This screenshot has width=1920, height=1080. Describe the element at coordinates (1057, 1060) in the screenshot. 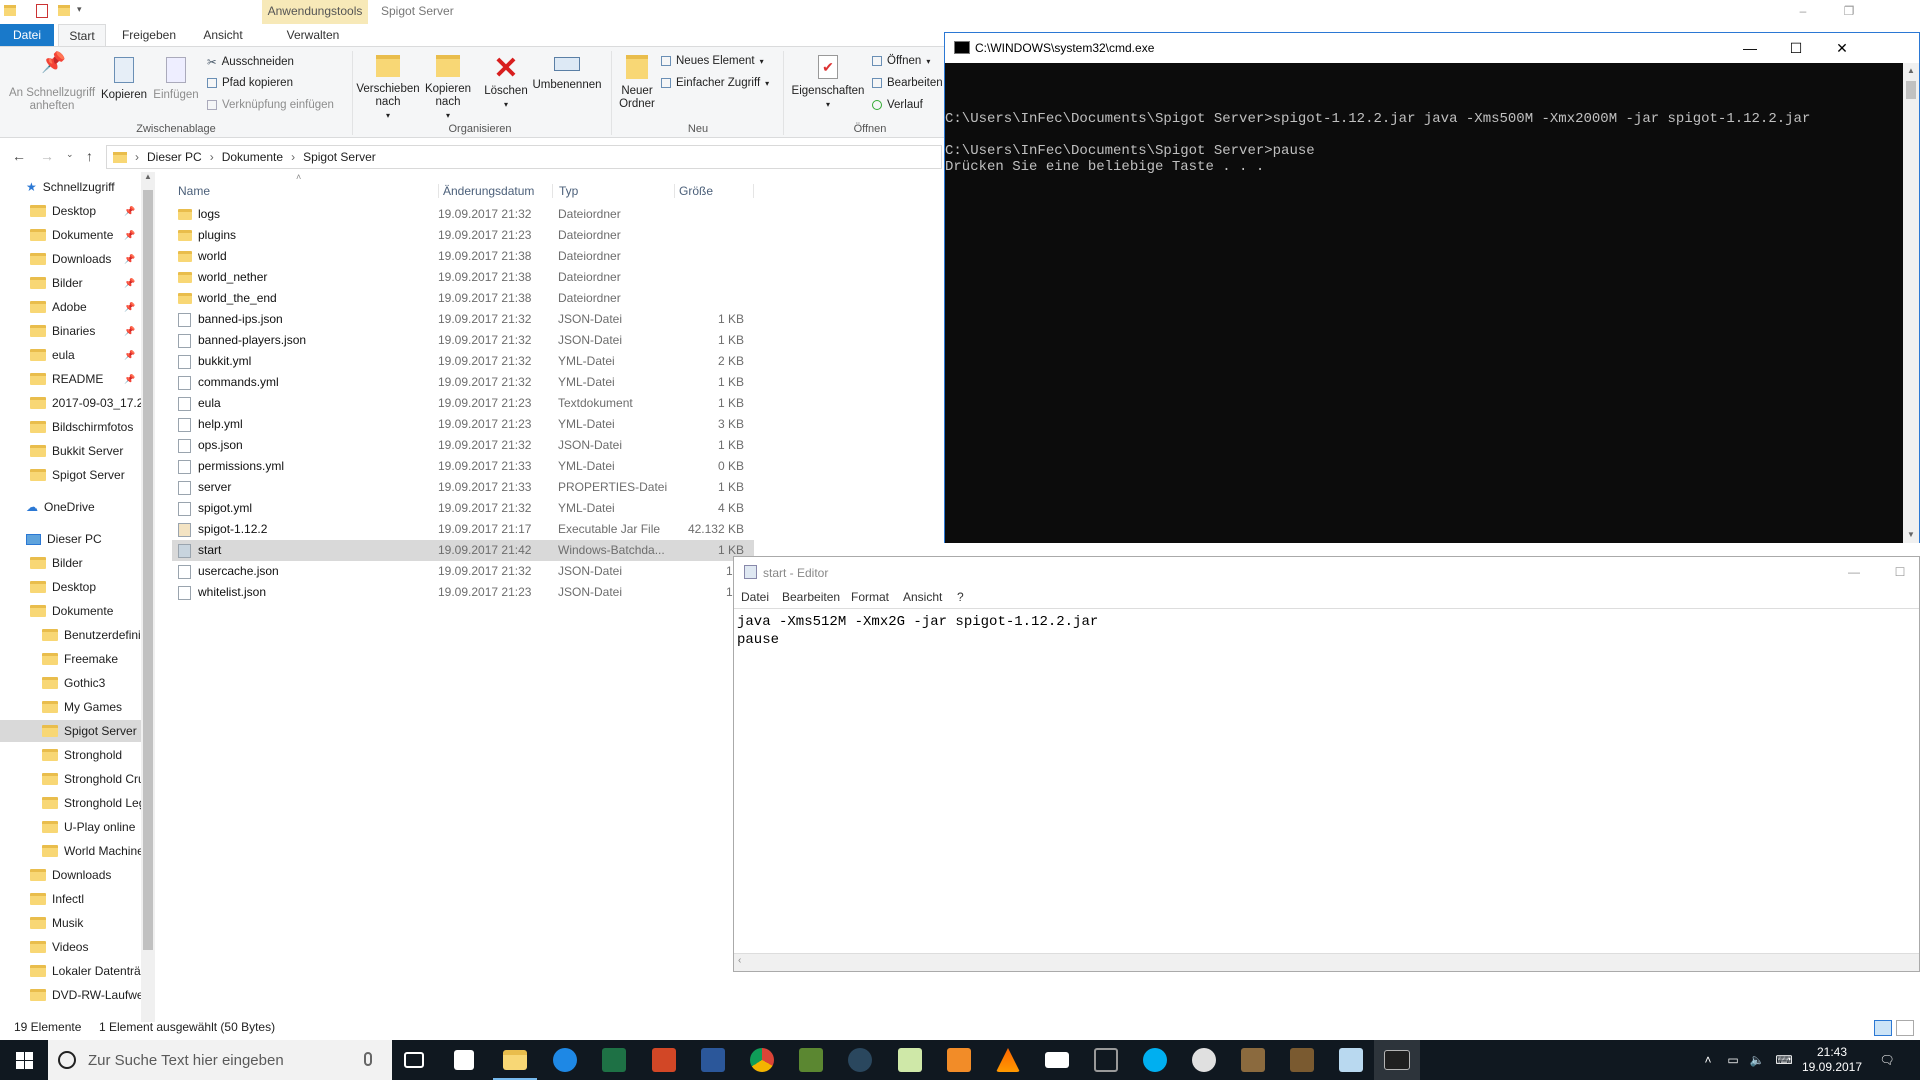

I see `mail-icon` at that location.